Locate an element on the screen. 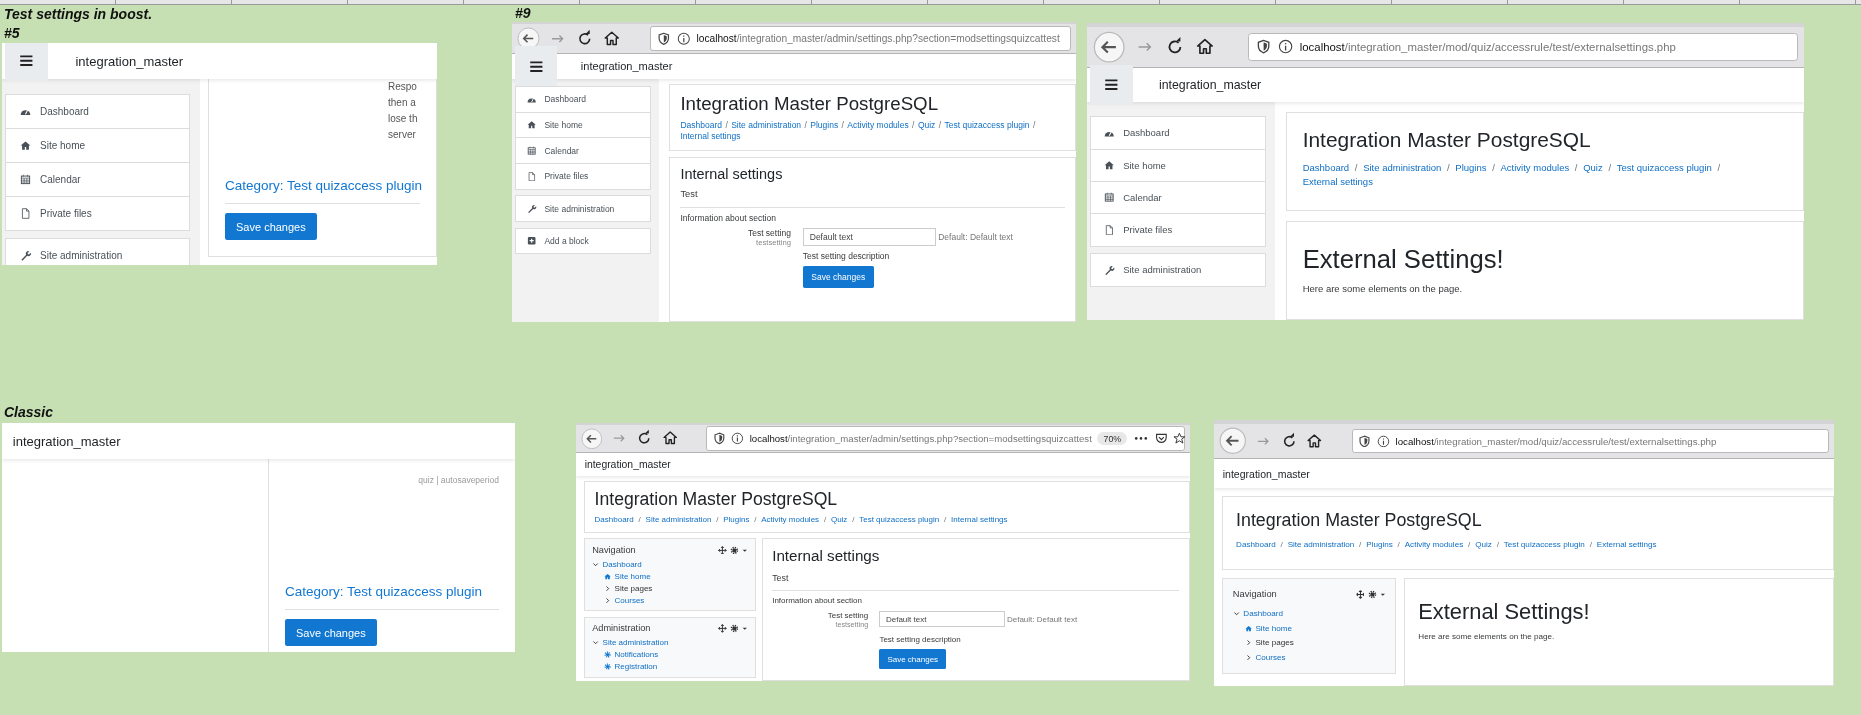  section-heading: Test is located at coordinates (689, 194).